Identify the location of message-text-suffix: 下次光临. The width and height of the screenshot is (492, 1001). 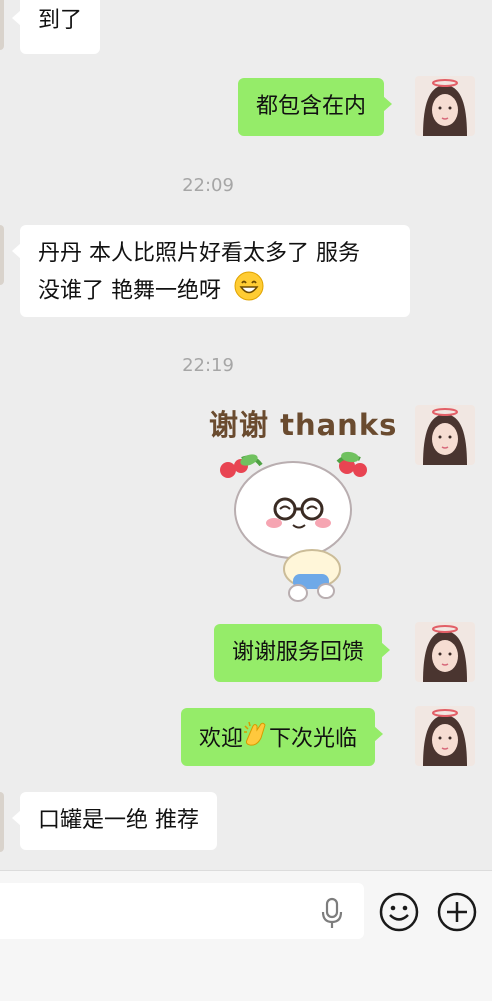
(313, 739).